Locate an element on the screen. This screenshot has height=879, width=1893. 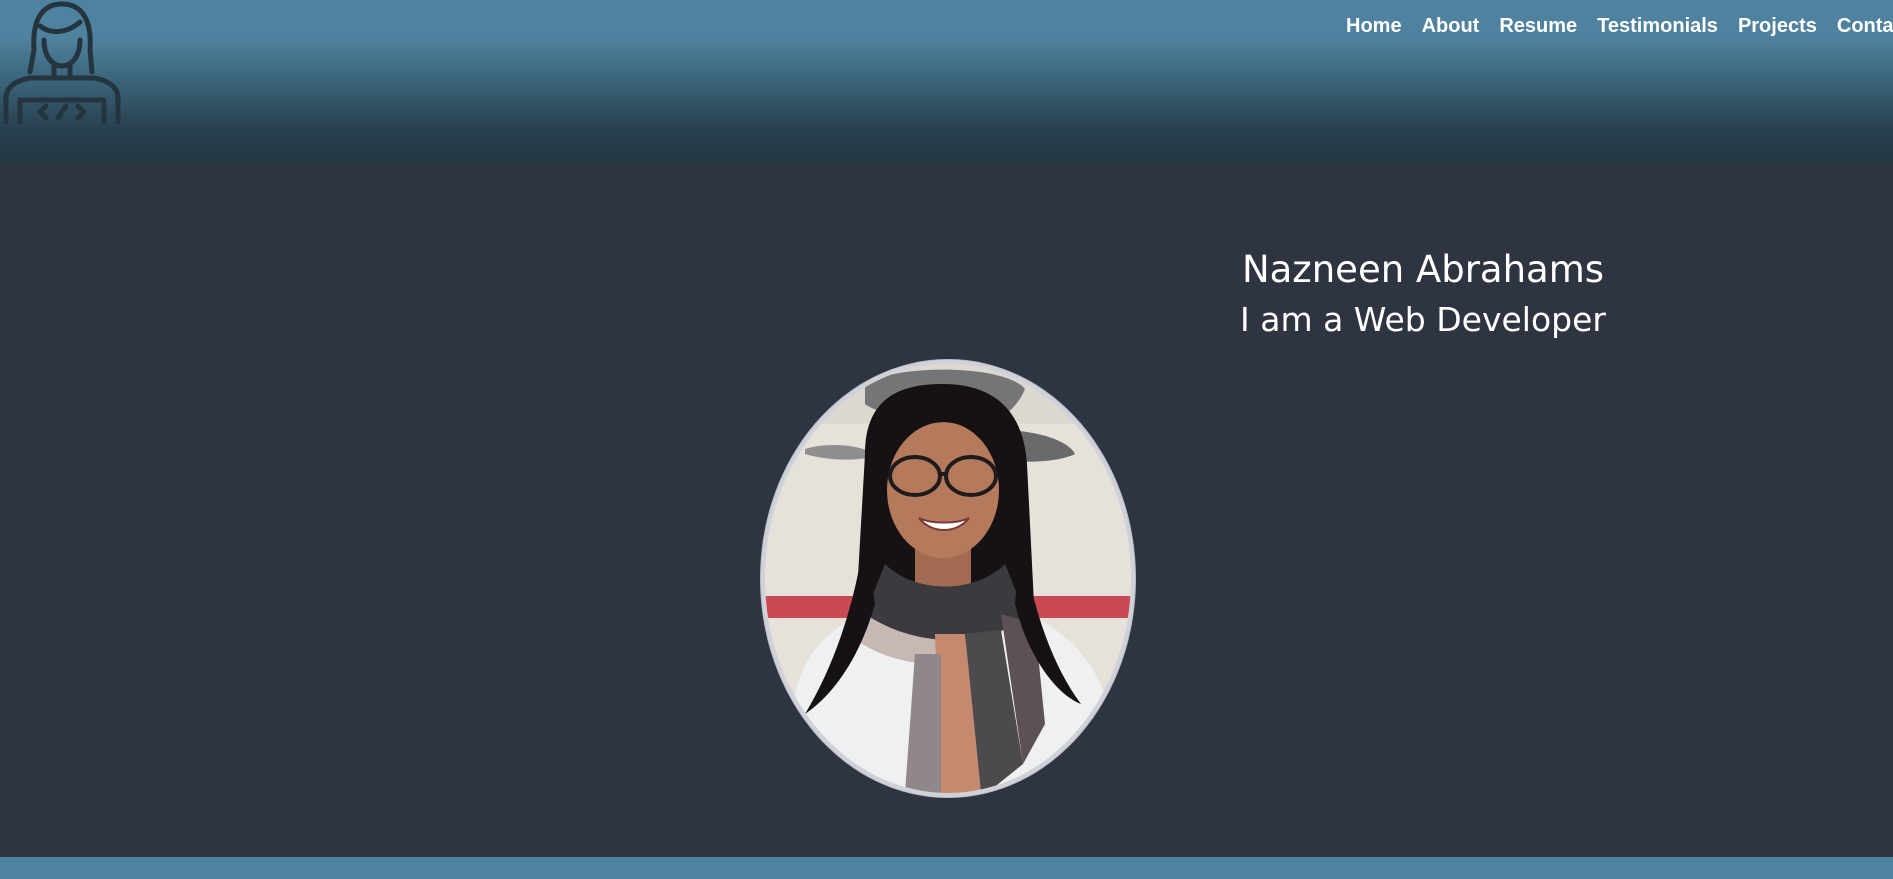
portrait-frame is located at coordinates (948, 578).